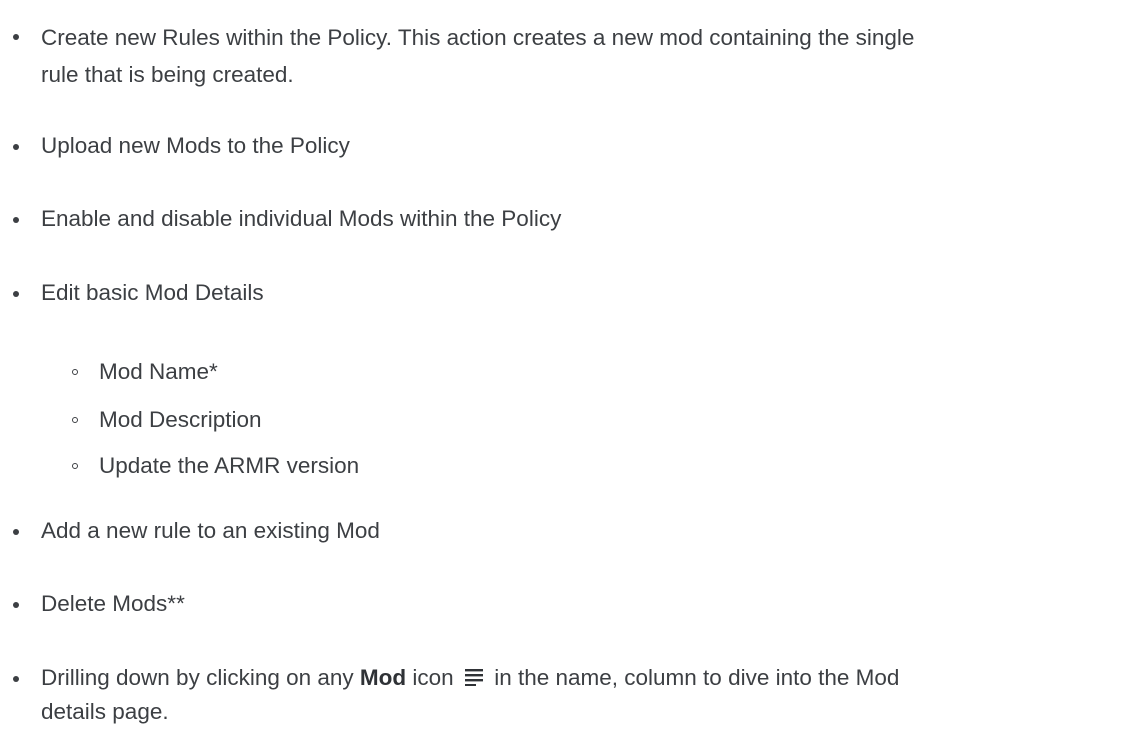 The image size is (1143, 745). Describe the element at coordinates (105, 711) in the screenshot. I see `list-item-text: details page.` at that location.